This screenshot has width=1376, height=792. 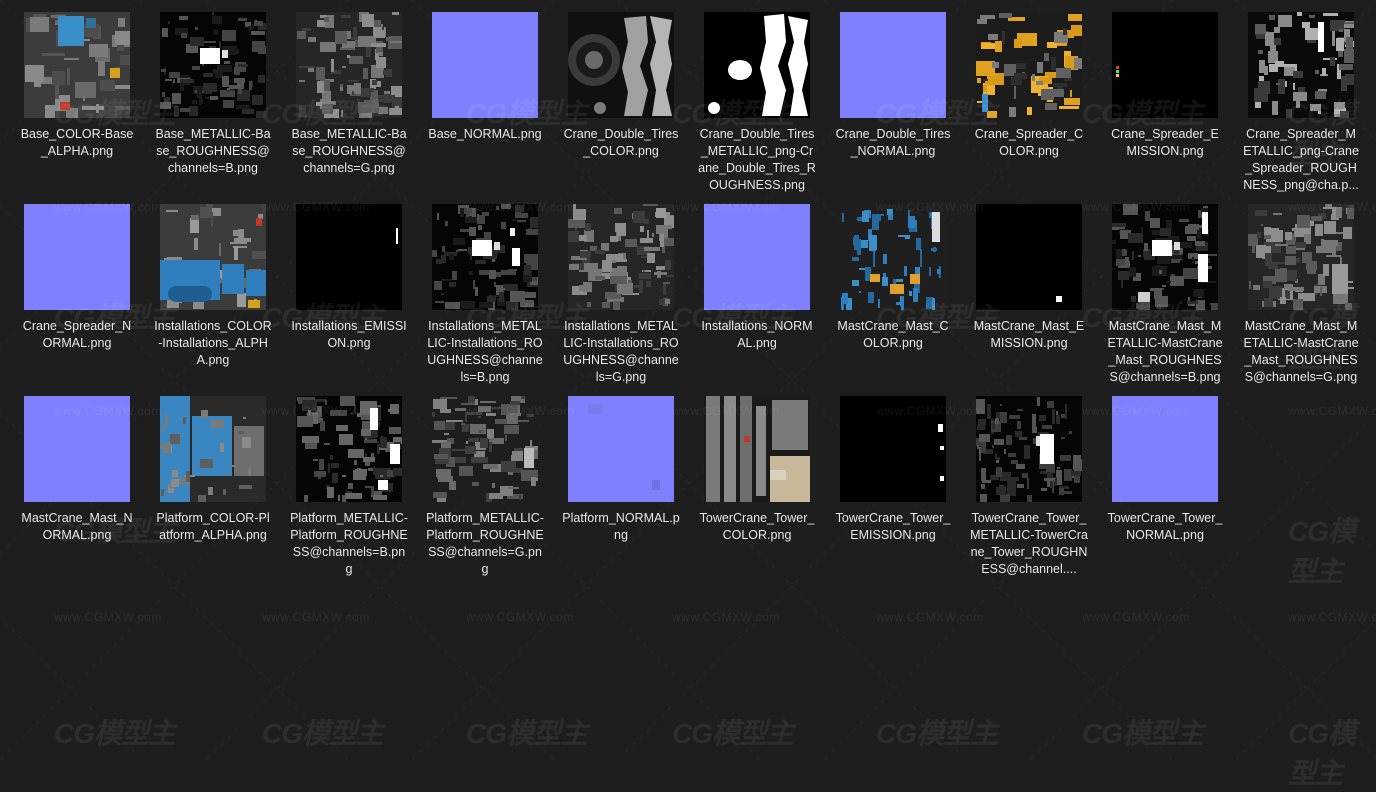 I want to click on file-item-mastcrane-mast-normal-png: MastCrane_Mast_NORMAL.png, so click(x=77, y=478).